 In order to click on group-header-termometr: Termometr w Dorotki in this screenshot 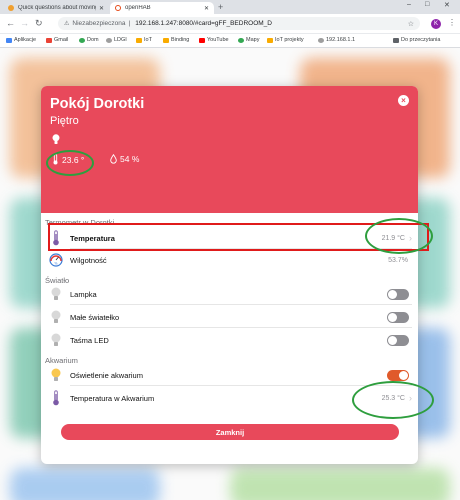, I will do `click(80, 222)`.